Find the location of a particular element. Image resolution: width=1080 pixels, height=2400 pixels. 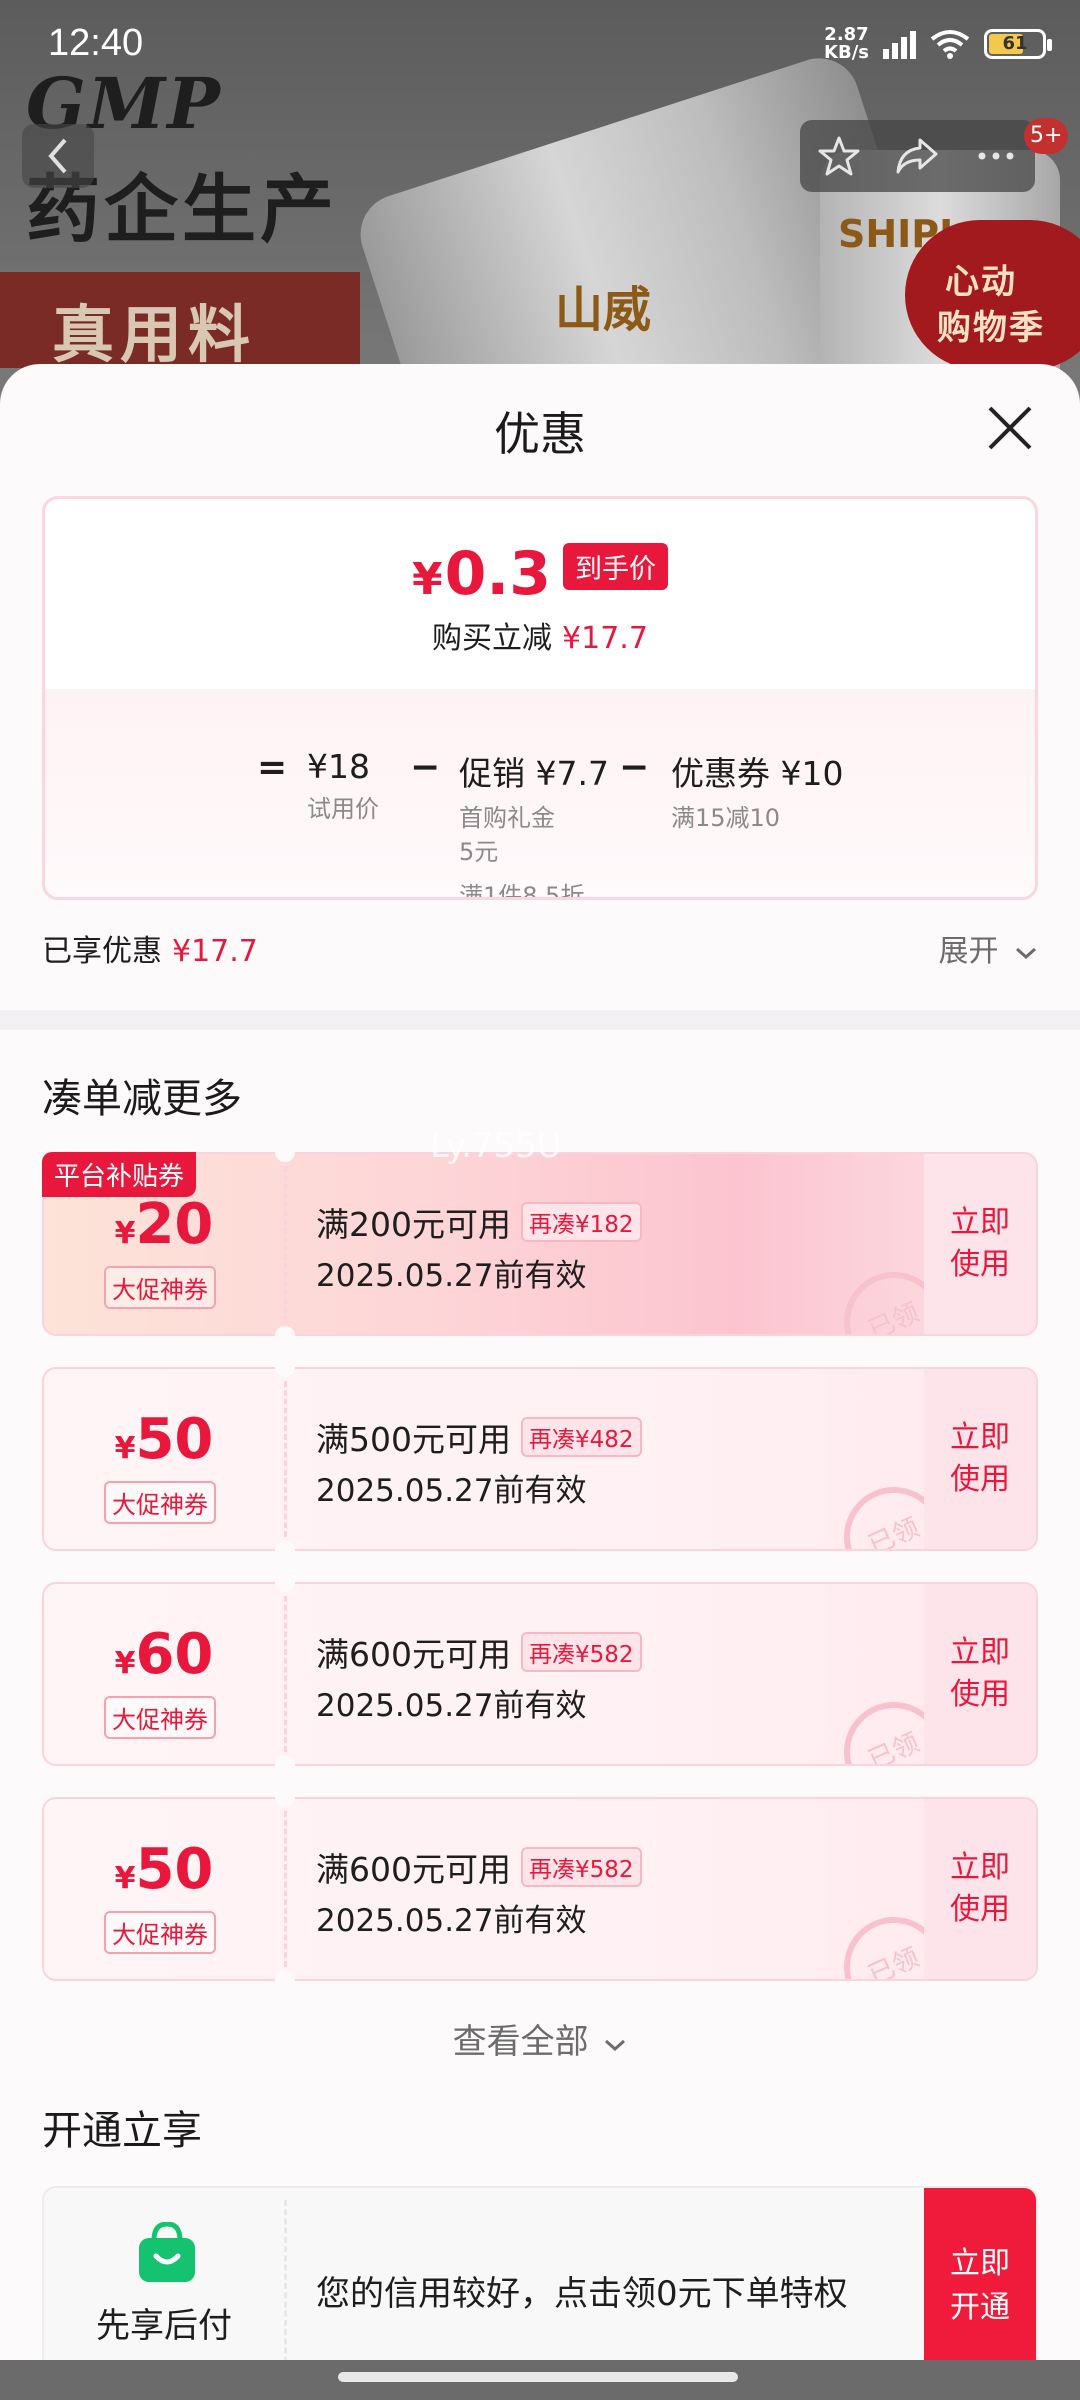

see-all-button: 查看全部 is located at coordinates (540, 2038).